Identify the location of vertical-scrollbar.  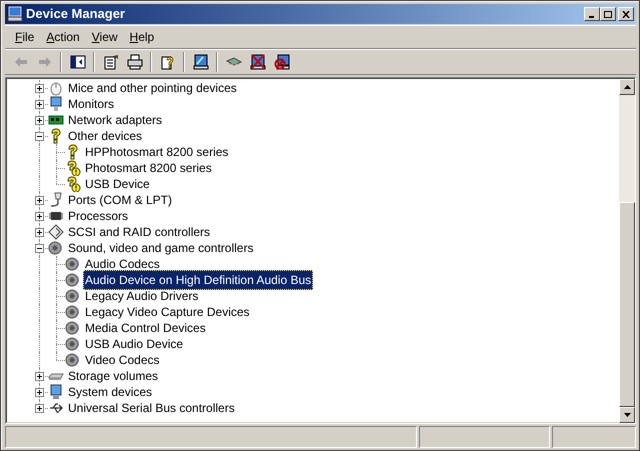
(627, 250).